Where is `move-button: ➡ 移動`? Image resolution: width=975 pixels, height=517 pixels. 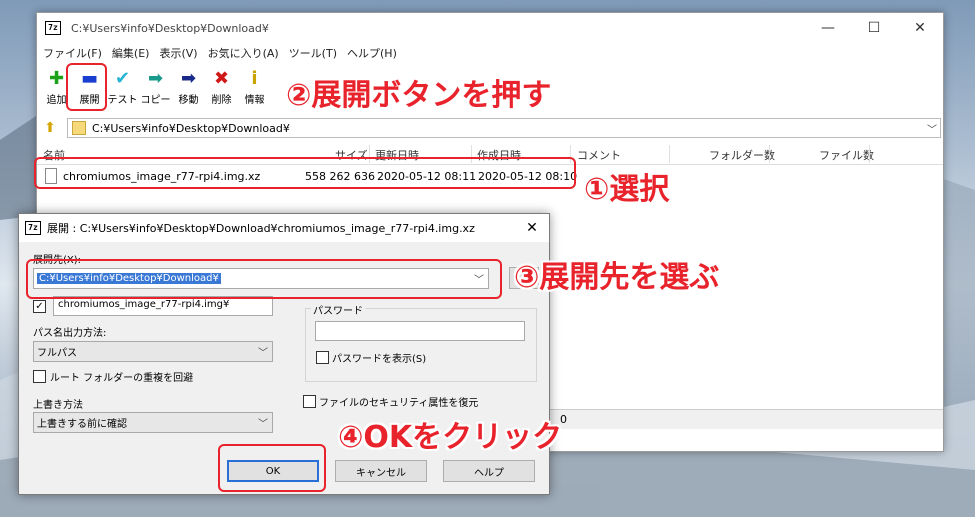 move-button: ➡ 移動 is located at coordinates (188, 87).